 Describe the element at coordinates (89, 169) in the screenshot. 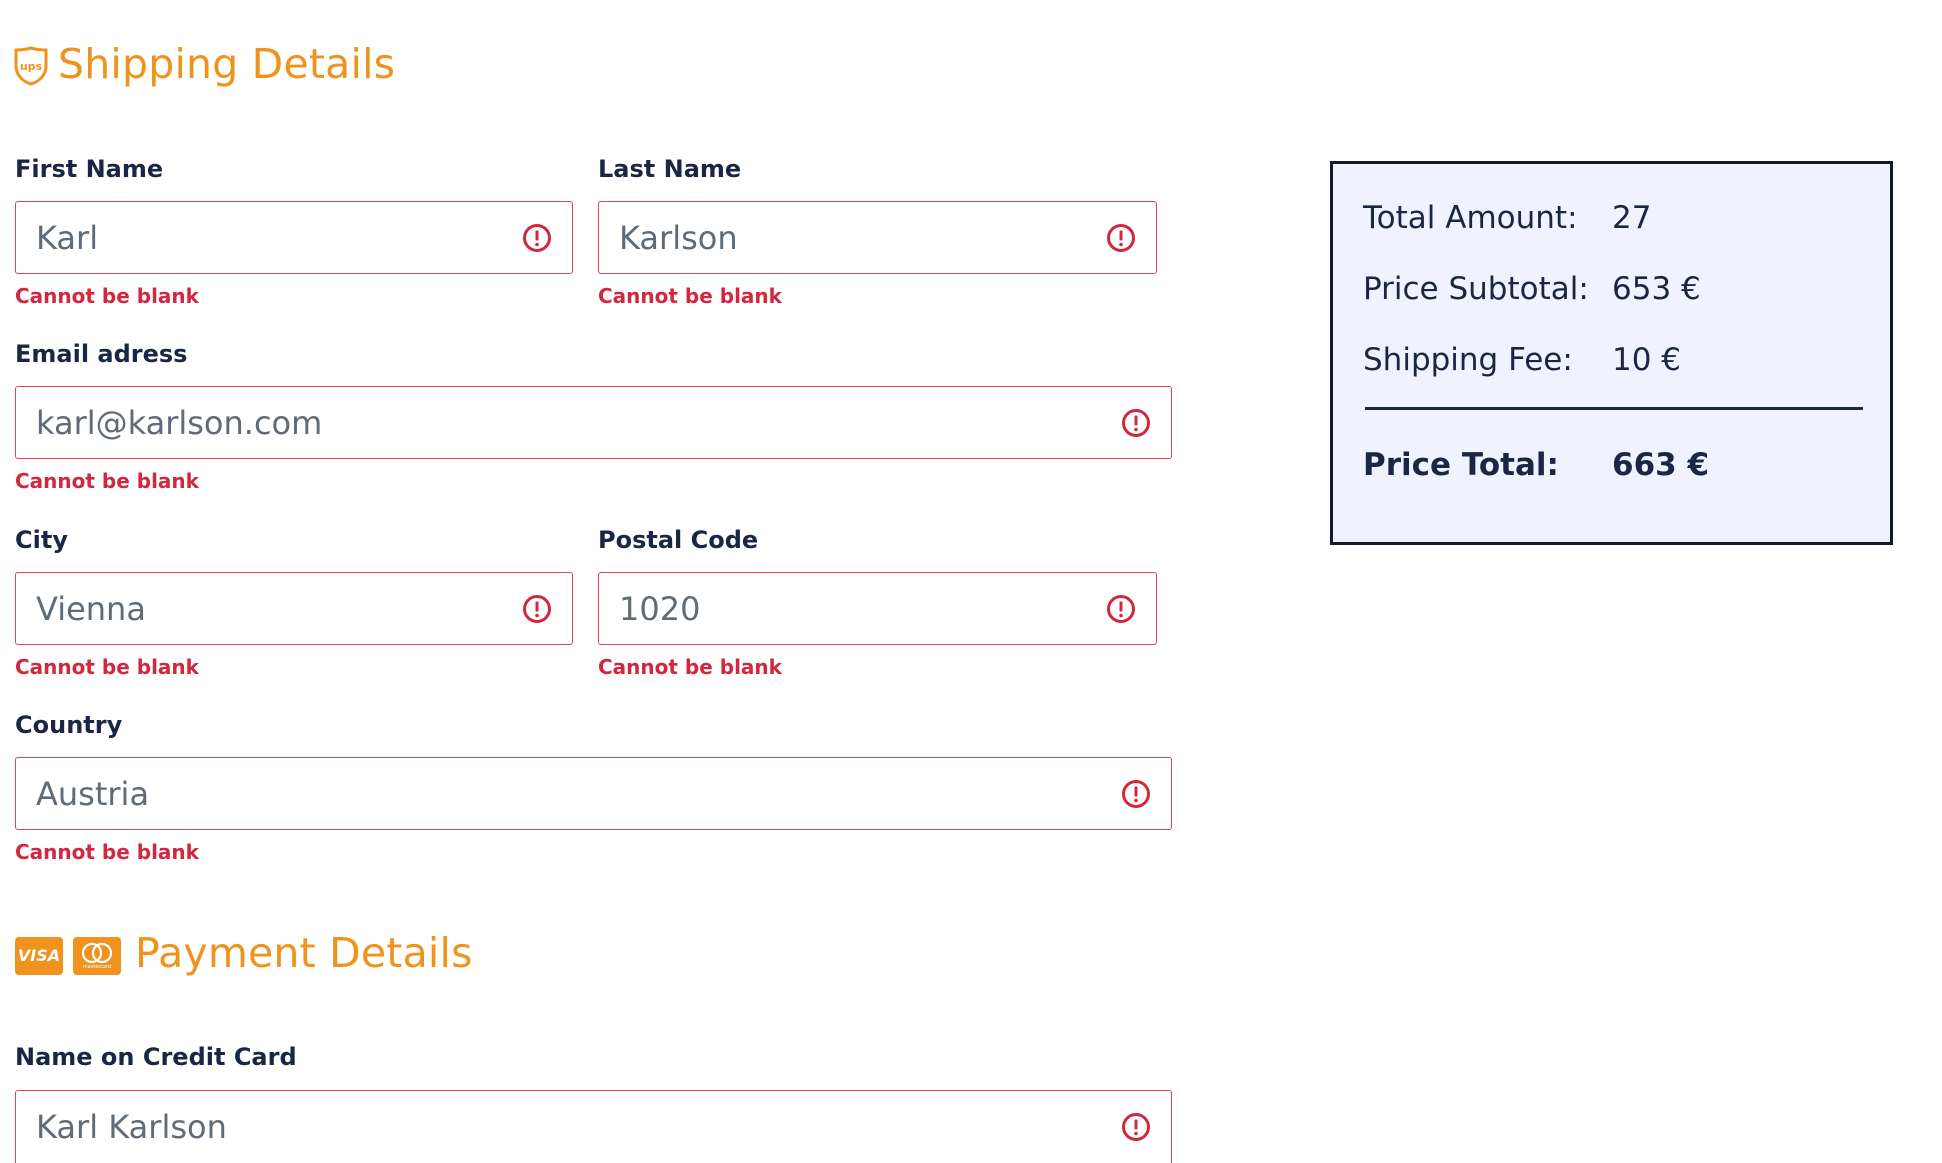

I see `first-name-label: First Name` at that location.